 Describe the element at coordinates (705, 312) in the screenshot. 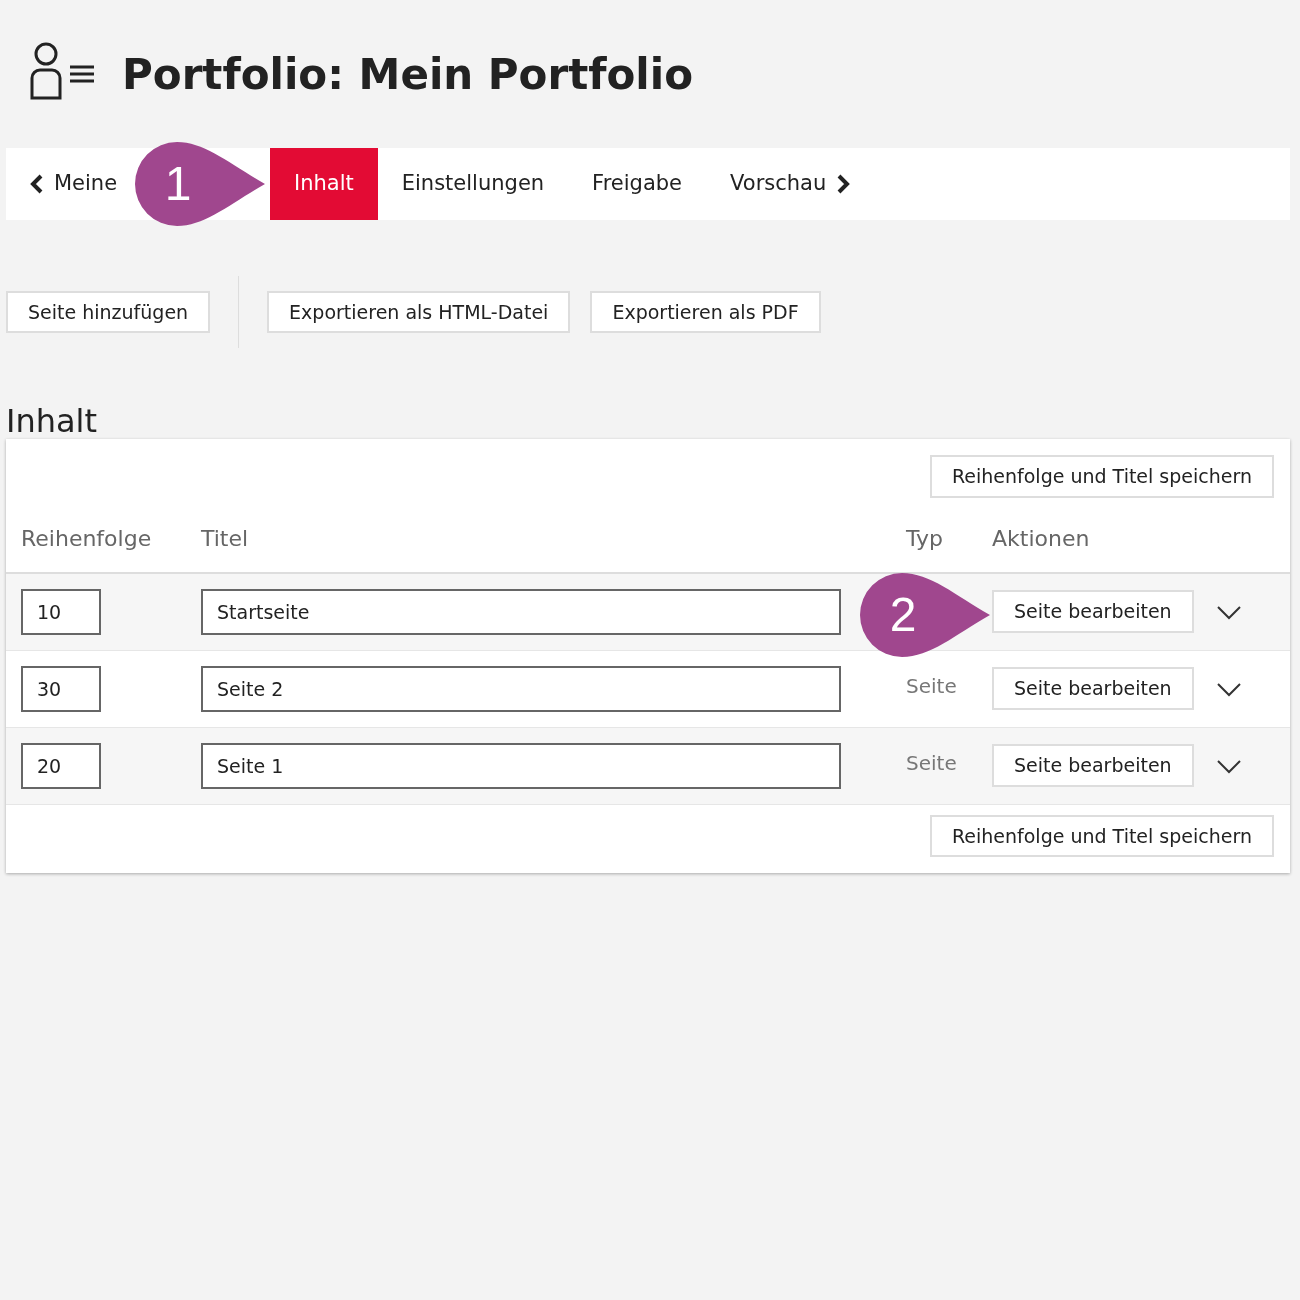

I see `toolbar-button: Exportieren als PDF` at that location.